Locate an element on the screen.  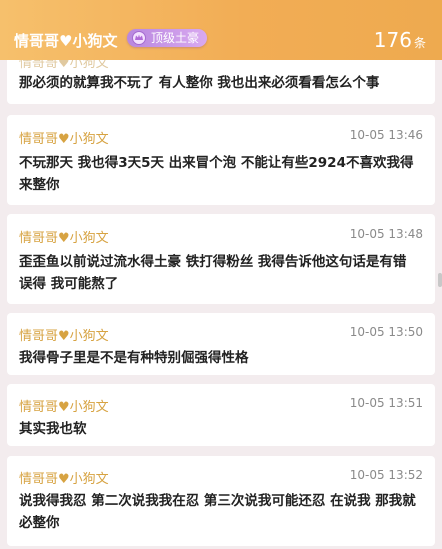
header-username: 情哥哥♥小狗文 is located at coordinates (65, 40).